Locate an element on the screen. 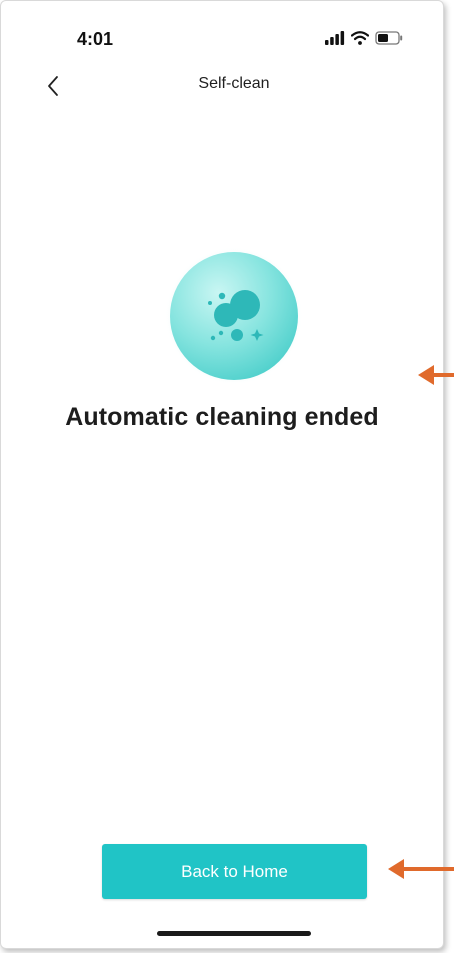  status-time: 4:01 is located at coordinates (95, 39).